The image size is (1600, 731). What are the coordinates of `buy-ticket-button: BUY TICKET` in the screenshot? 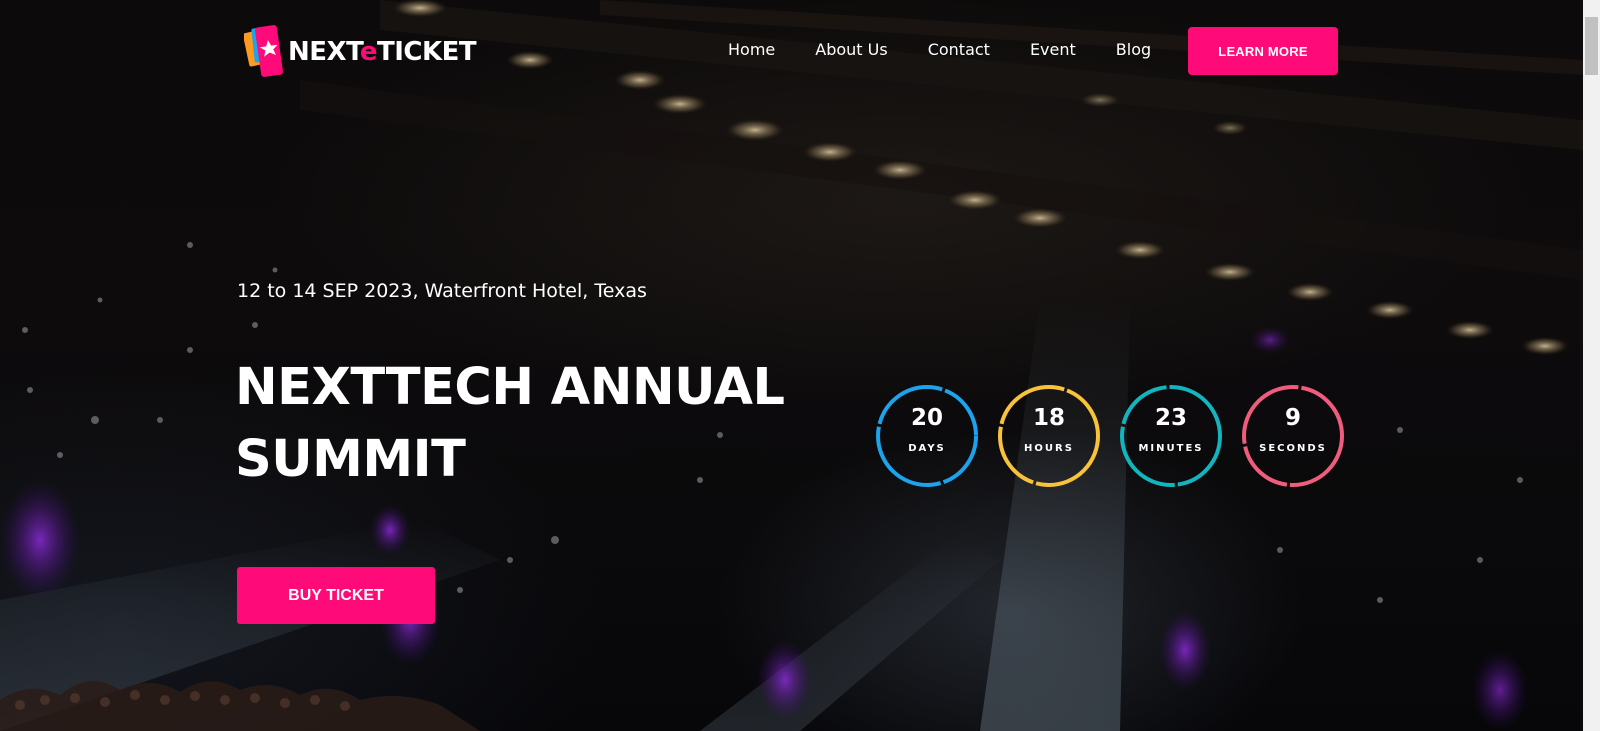 It's located at (336, 595).